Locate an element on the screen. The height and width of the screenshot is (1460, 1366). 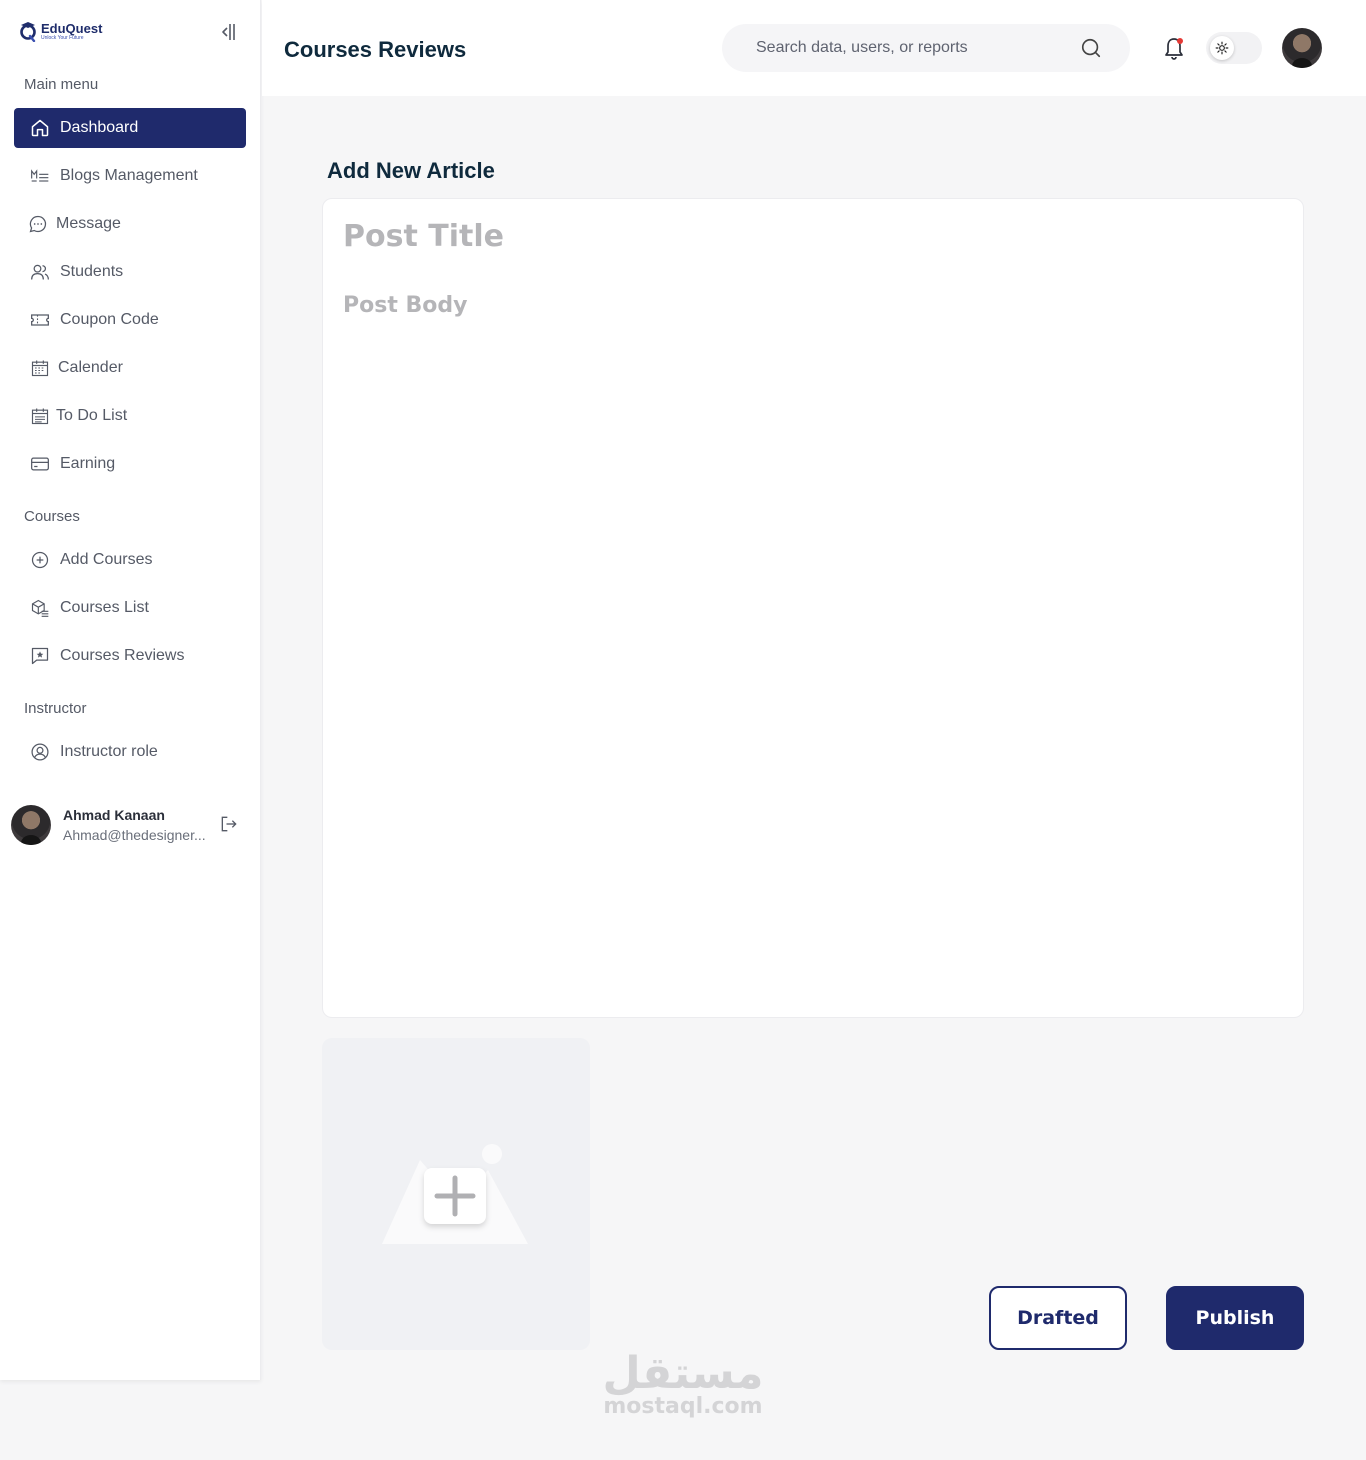
top-header: Courses Reviews is located at coordinates (814, 48).